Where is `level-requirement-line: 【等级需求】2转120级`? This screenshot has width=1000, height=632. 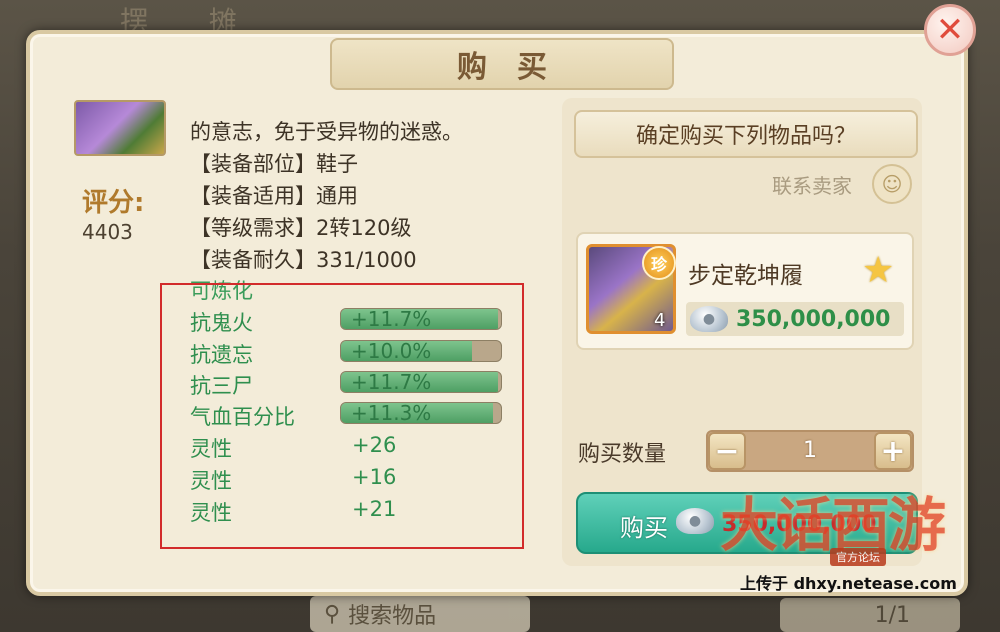 level-requirement-line: 【等级需求】2转120级 is located at coordinates (301, 228).